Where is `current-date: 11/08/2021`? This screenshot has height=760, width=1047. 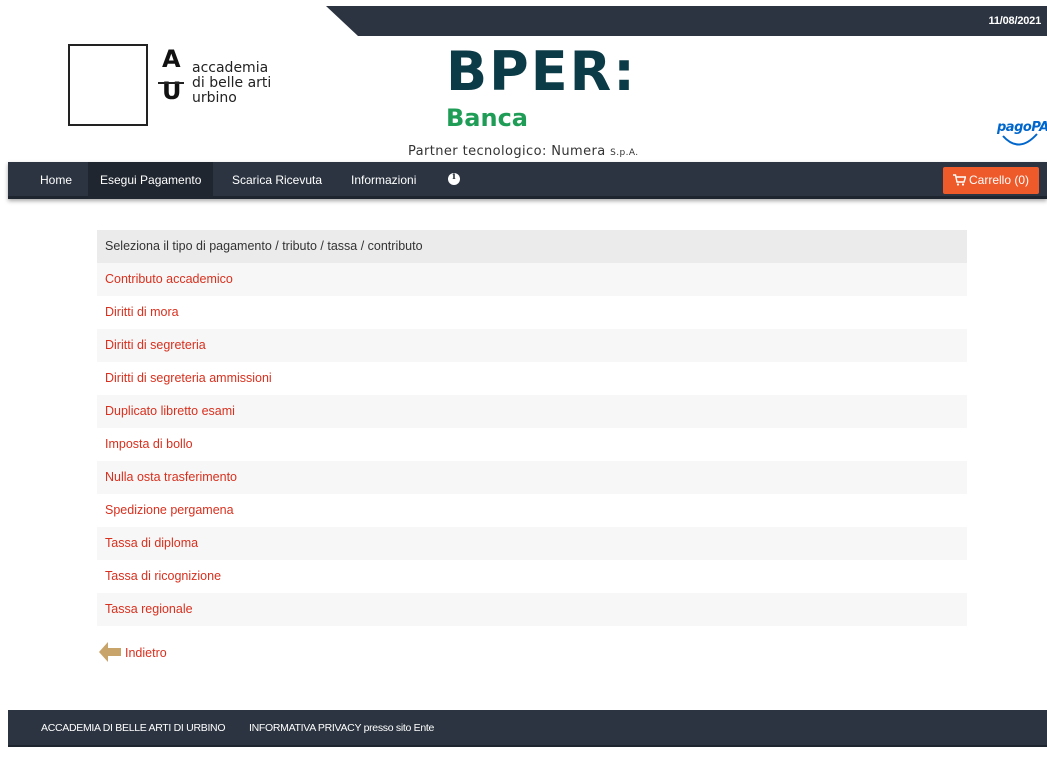 current-date: 11/08/2021 is located at coordinates (1015, 21).